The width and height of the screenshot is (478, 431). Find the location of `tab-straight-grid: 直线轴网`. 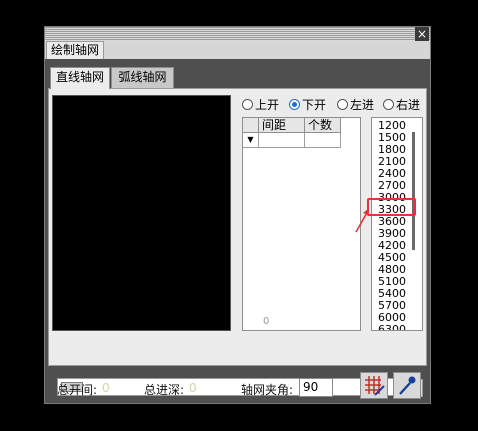

tab-straight-grid: 直线轴网 is located at coordinates (80, 78).